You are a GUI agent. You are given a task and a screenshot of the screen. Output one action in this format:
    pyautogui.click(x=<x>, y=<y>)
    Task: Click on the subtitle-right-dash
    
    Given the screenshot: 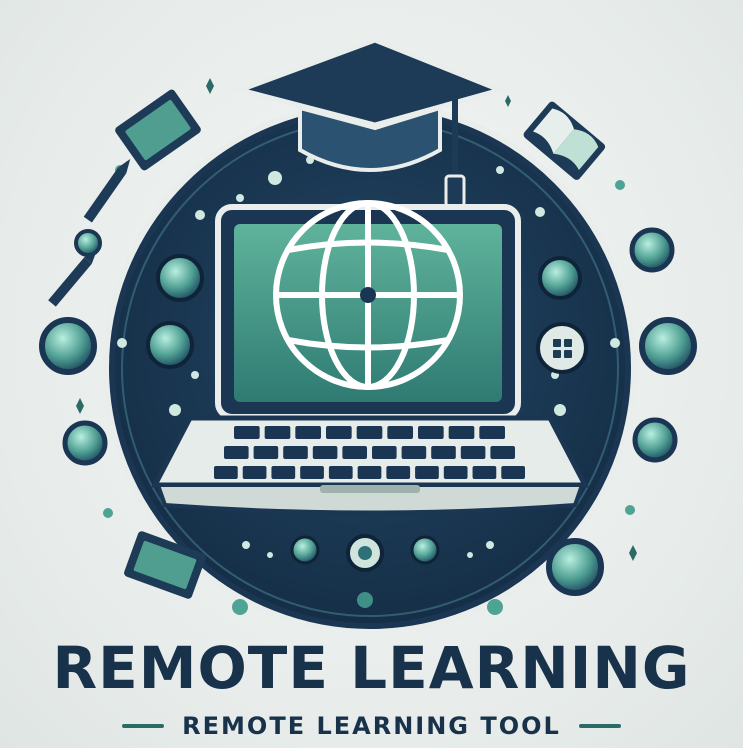 What is the action you would take?
    pyautogui.click(x=599, y=726)
    